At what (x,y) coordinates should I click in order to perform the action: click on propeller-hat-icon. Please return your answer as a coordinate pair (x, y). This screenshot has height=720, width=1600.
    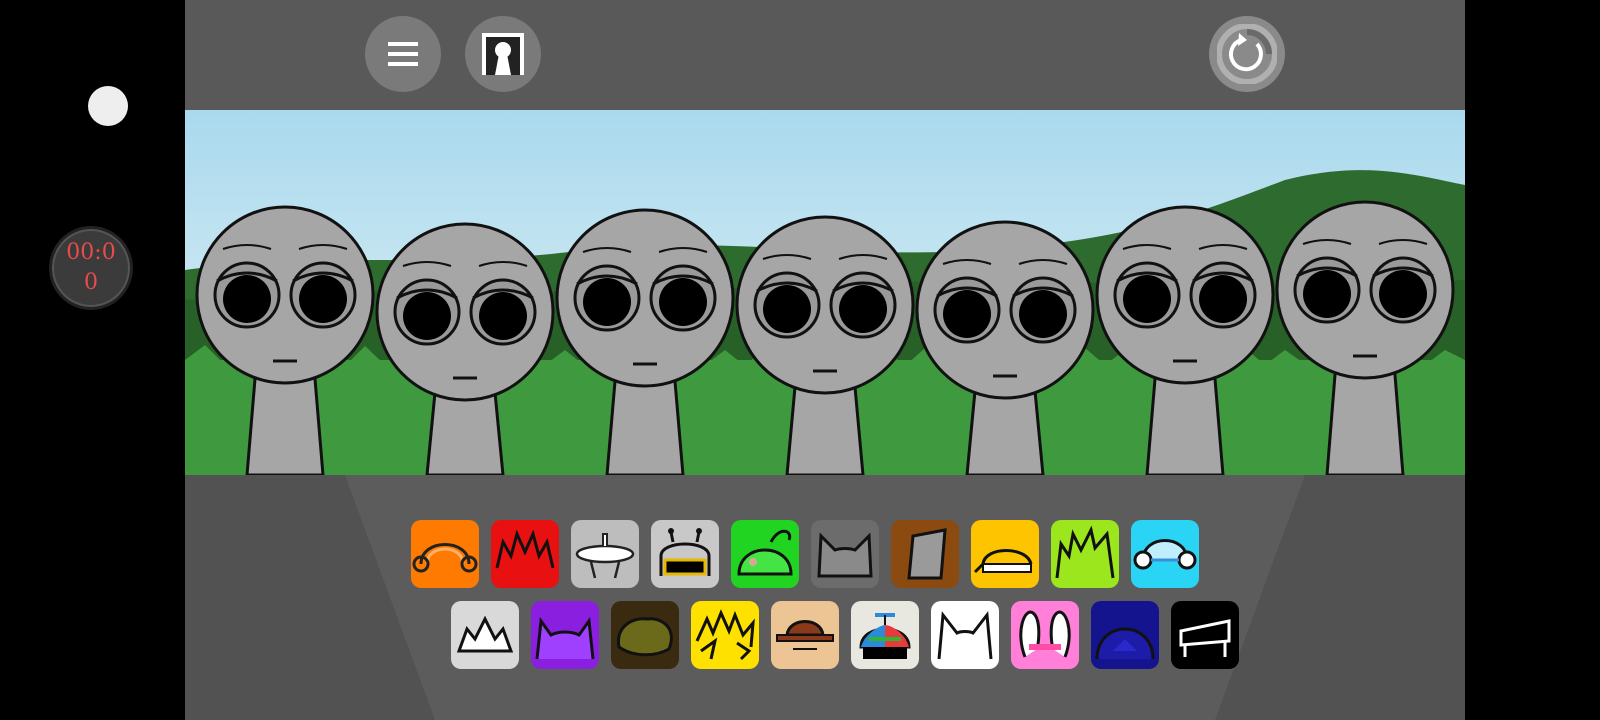
    Looking at the image, I should click on (885, 636).